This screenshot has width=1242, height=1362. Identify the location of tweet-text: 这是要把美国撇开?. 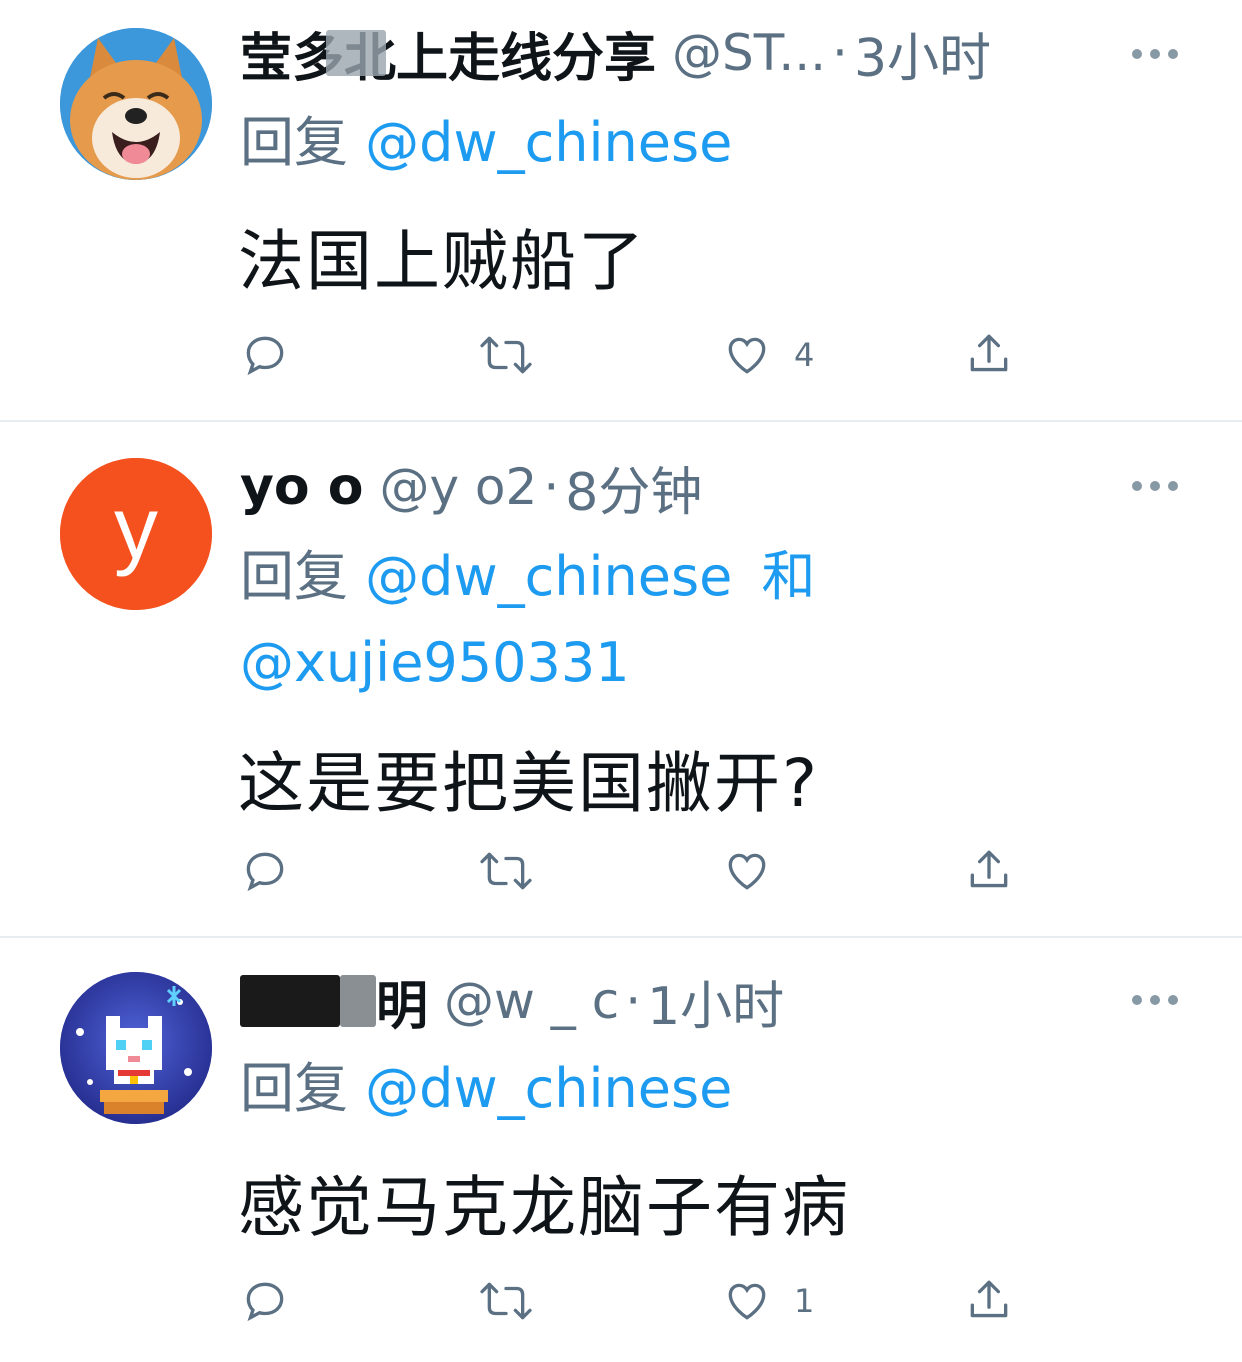
(529, 783).